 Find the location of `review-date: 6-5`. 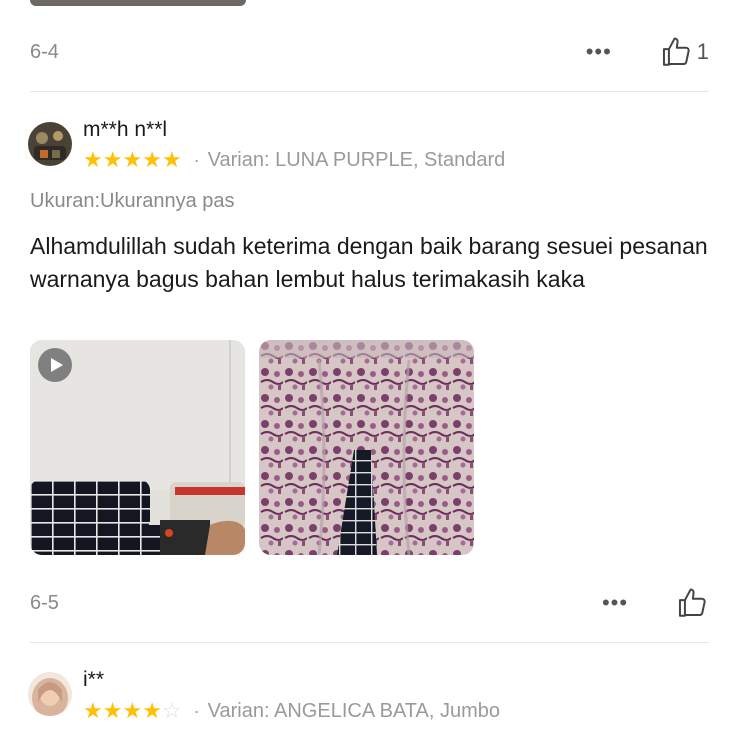

review-date: 6-5 is located at coordinates (44, 602).